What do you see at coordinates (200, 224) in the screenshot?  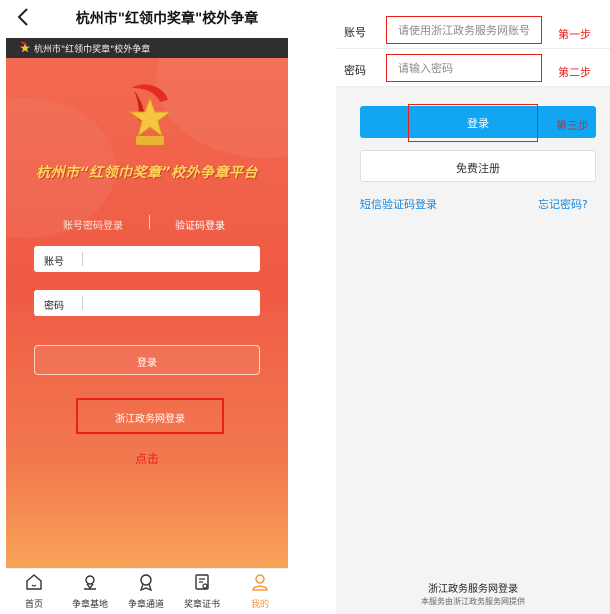 I see `tab-verification-code-login: 验证码登录` at bounding box center [200, 224].